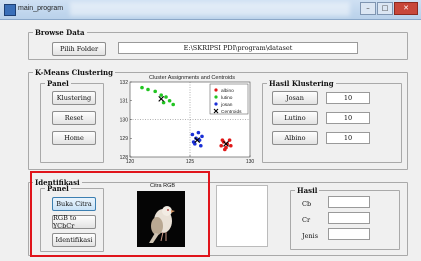 Image resolution: width=421 pixels, height=261 pixels. What do you see at coordinates (124, 139) in the screenshot?
I see `y-tick-label: 129` at bounding box center [124, 139].